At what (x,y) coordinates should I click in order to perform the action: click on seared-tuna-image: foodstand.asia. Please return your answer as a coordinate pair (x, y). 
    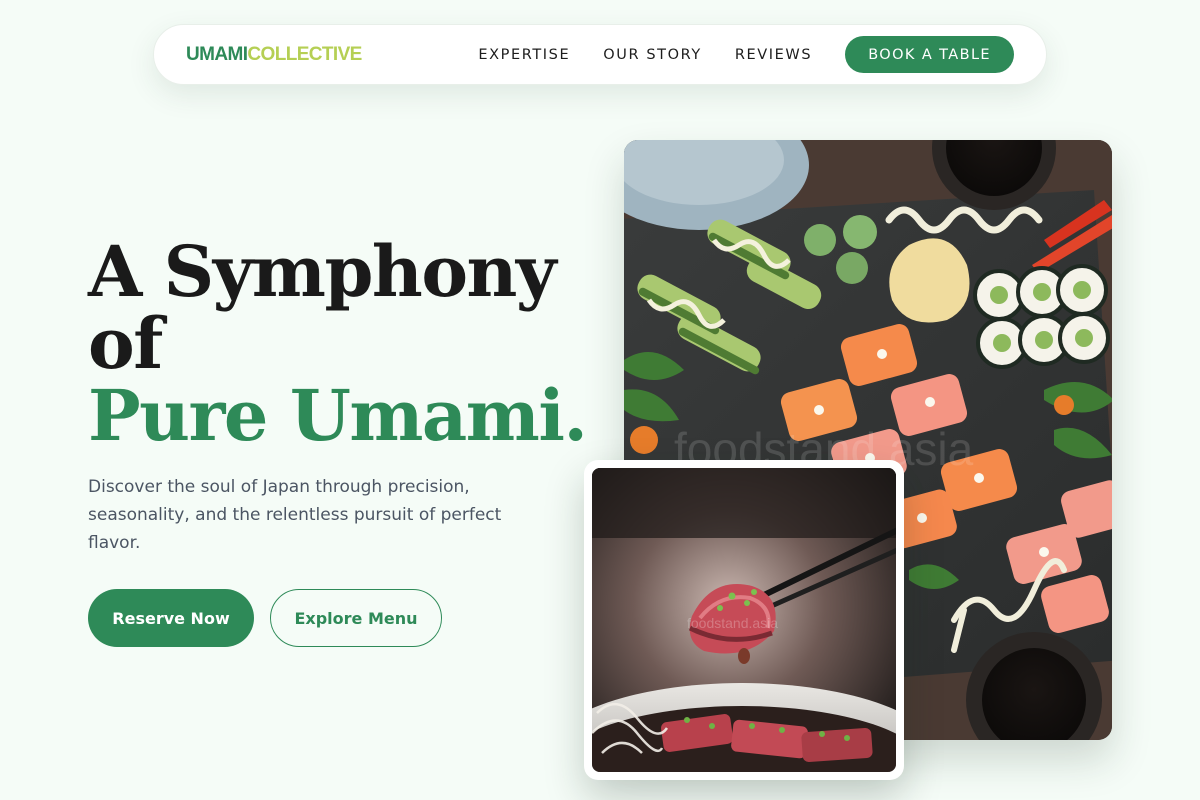
    Looking at the image, I should click on (744, 620).